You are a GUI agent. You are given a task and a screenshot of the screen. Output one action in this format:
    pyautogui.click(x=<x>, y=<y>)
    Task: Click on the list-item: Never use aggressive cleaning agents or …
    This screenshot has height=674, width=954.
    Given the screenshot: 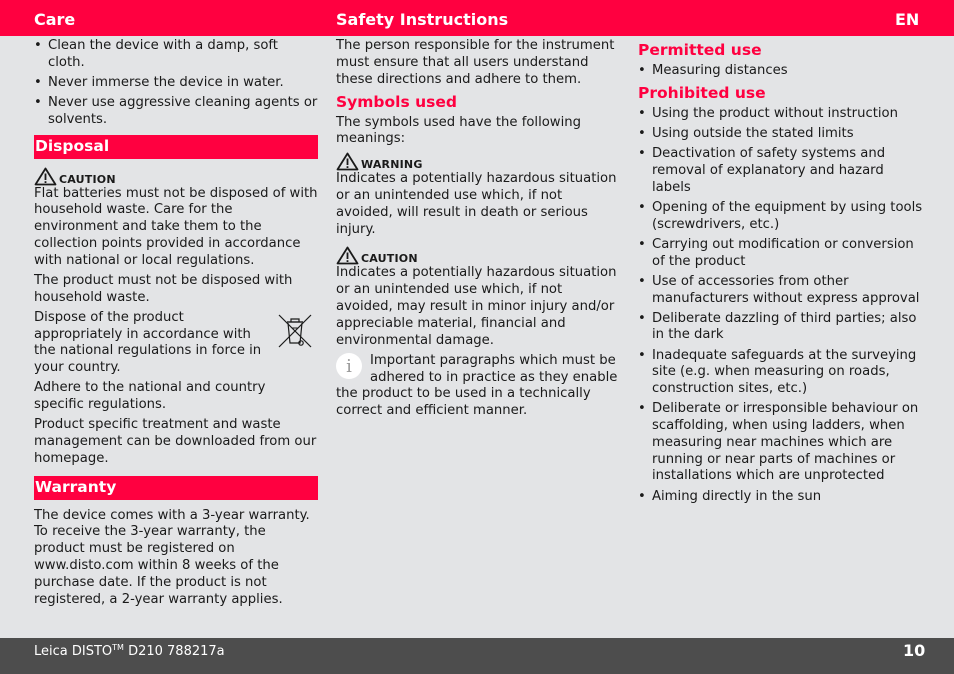 What is the action you would take?
    pyautogui.click(x=176, y=112)
    